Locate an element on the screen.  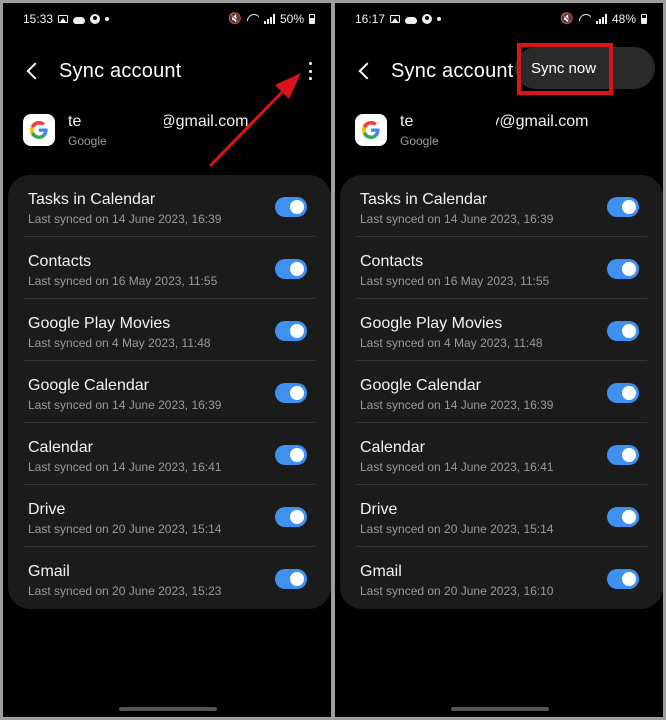
battery-percent: 50% is located at coordinates (291, 19).